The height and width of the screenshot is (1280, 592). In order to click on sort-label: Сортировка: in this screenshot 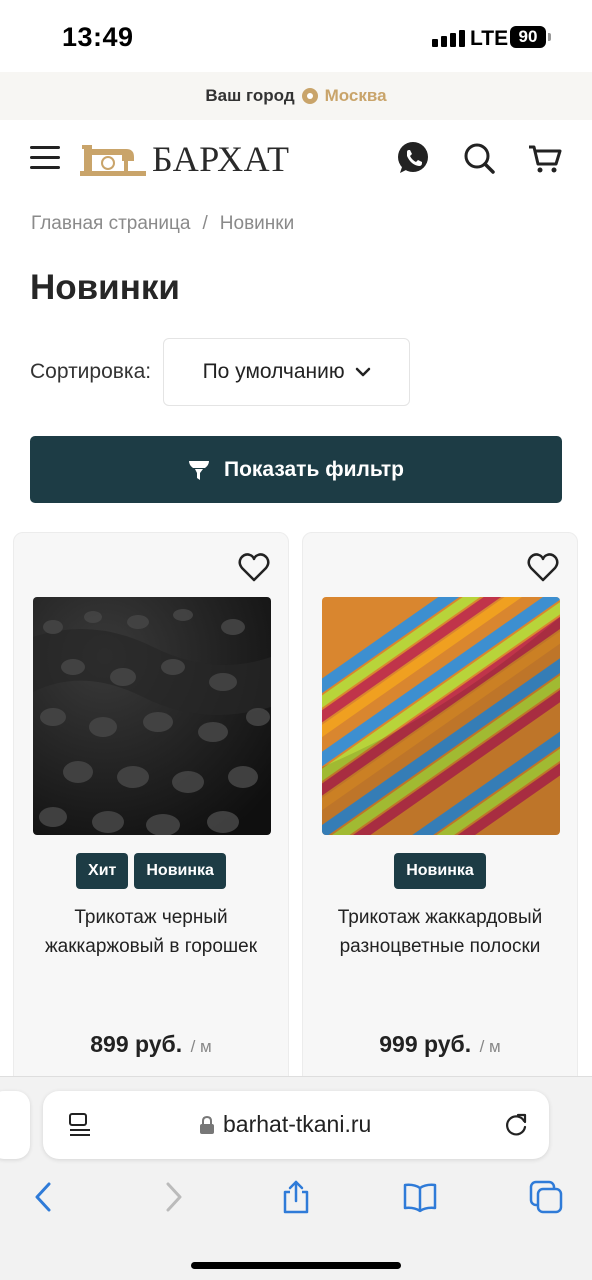, I will do `click(91, 371)`.